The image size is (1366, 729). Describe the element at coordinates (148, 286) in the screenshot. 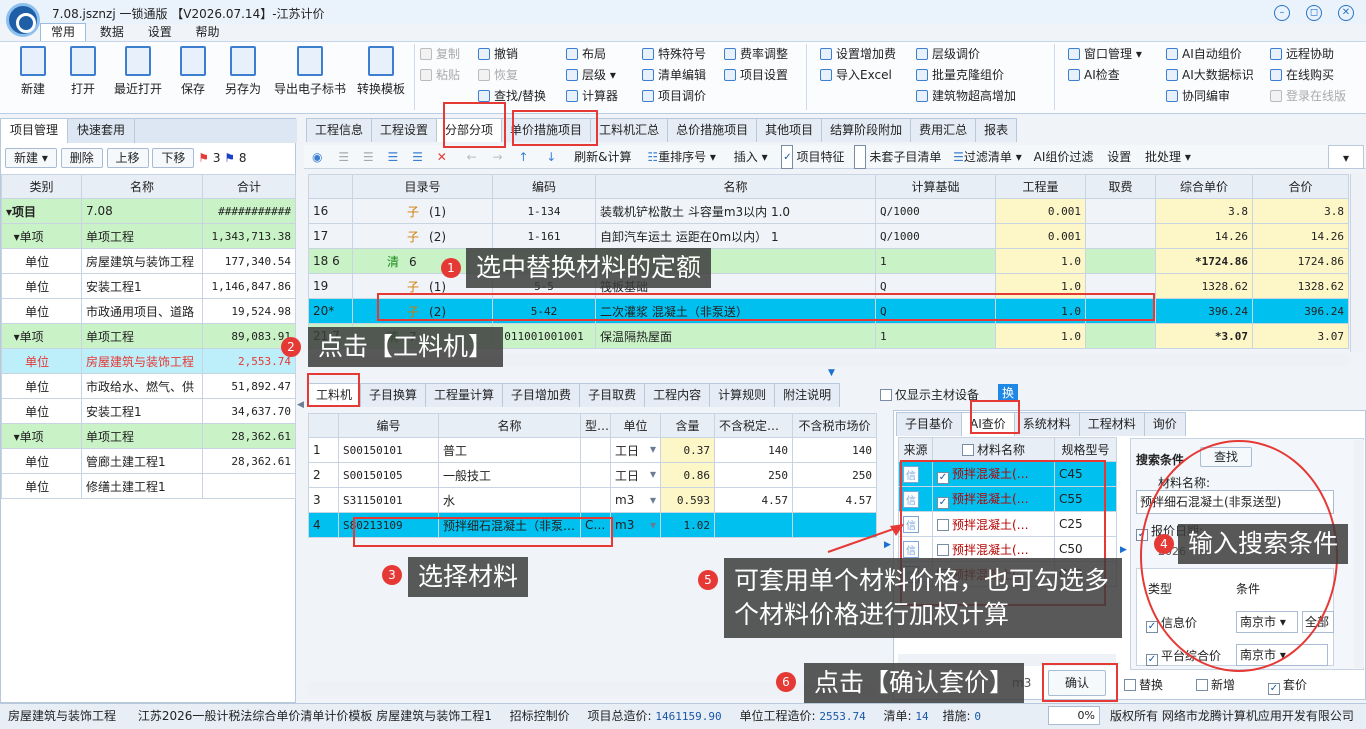

I see `table-row: 单位 安装工程1 1,146,847.86` at that location.